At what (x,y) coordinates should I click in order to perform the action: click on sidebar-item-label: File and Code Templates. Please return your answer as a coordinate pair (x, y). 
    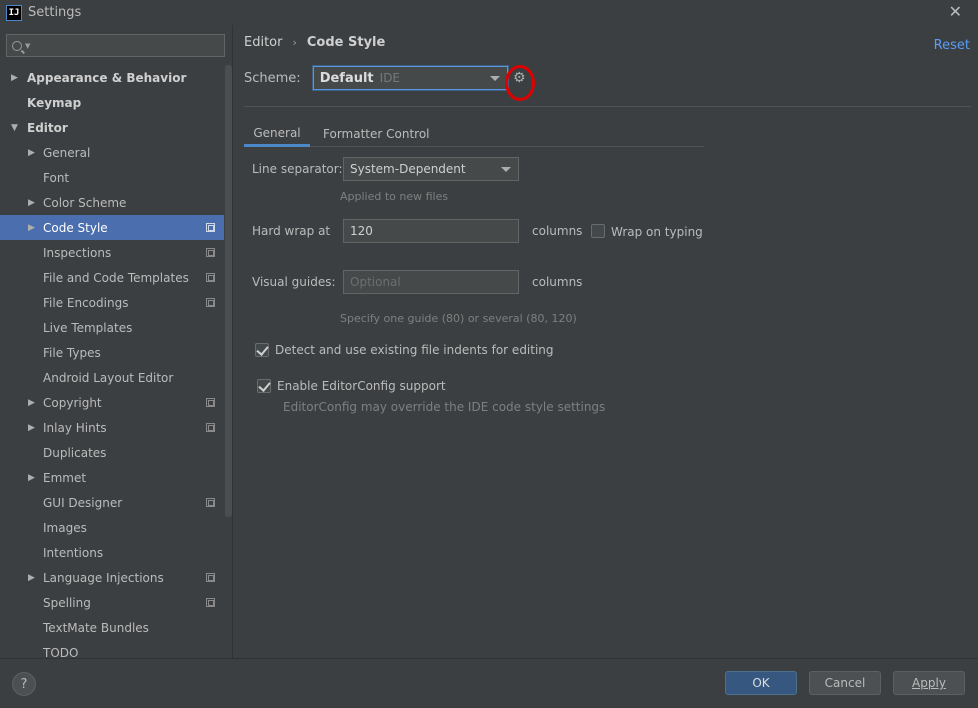
    Looking at the image, I should click on (116, 277).